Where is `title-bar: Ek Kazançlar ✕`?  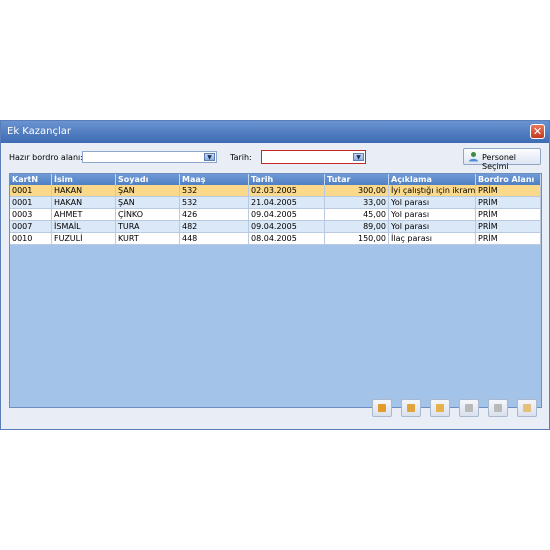 title-bar: Ek Kazançlar ✕ is located at coordinates (275, 132).